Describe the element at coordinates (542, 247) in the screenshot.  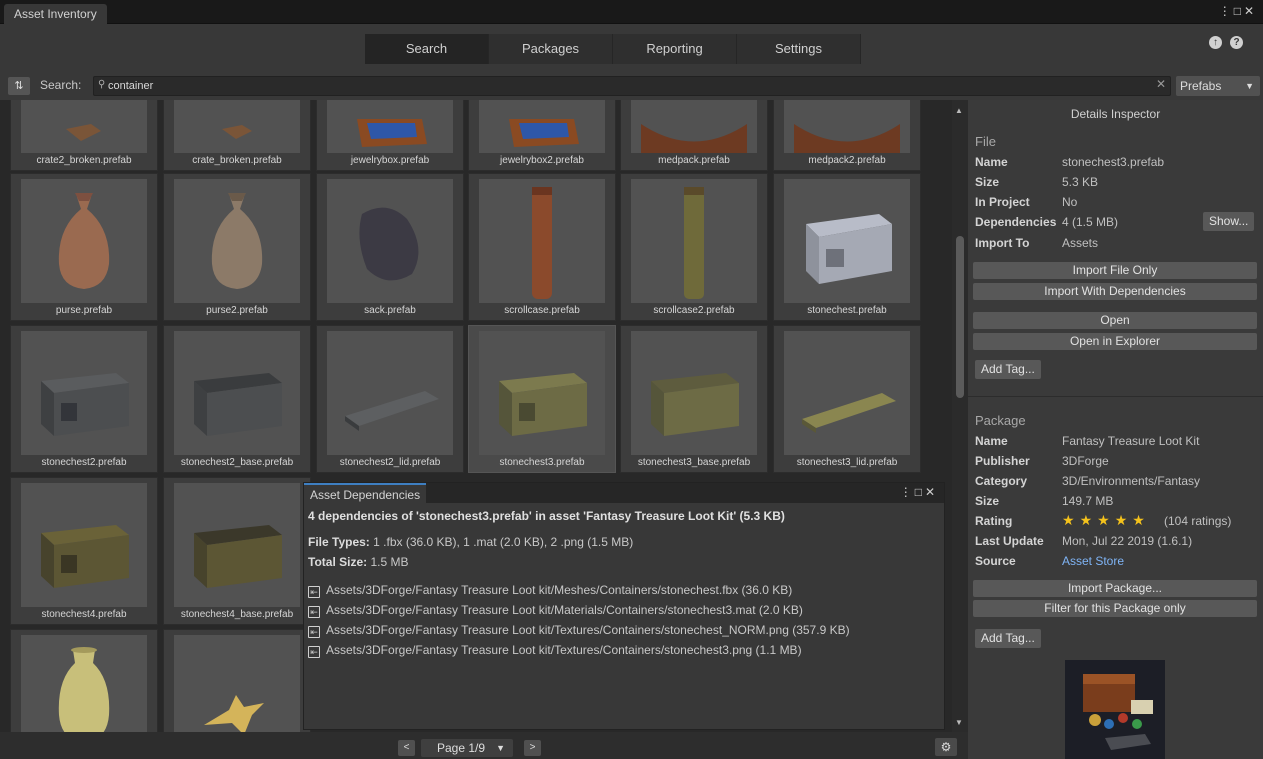
I see `asset-tile: scrollcase.prefab` at that location.